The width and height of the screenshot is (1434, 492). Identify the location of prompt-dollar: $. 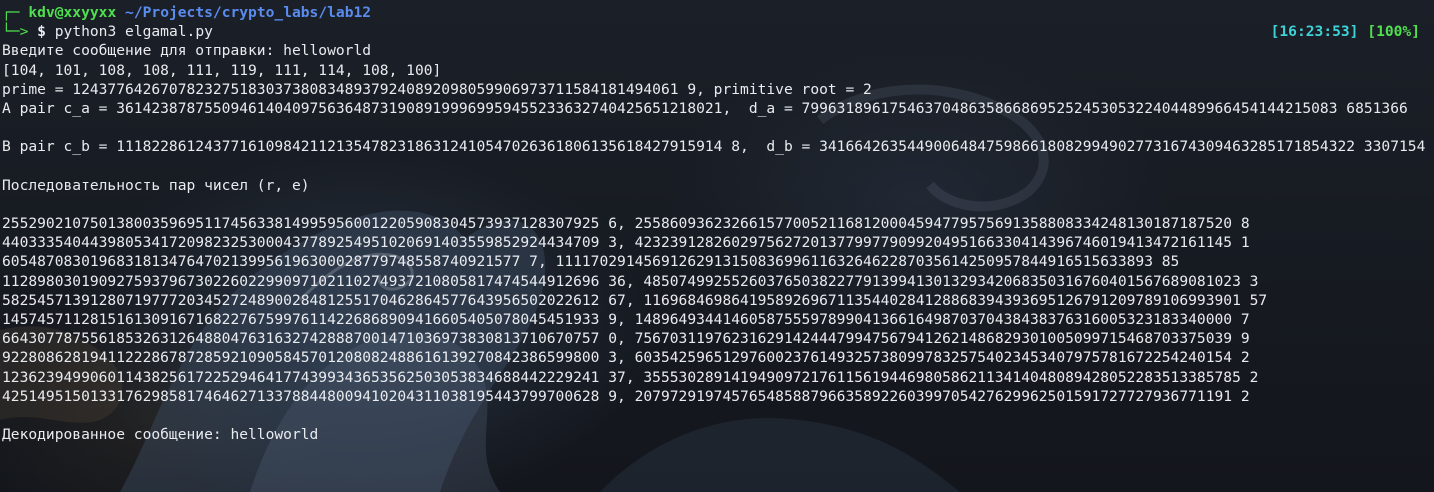
(41, 32).